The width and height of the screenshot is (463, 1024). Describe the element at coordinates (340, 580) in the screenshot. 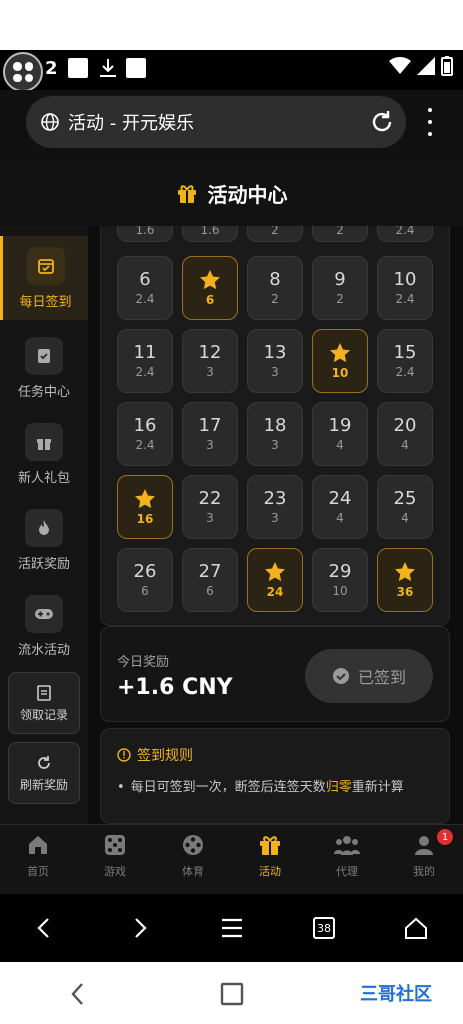

I see `calendar-day: 29 10` at that location.